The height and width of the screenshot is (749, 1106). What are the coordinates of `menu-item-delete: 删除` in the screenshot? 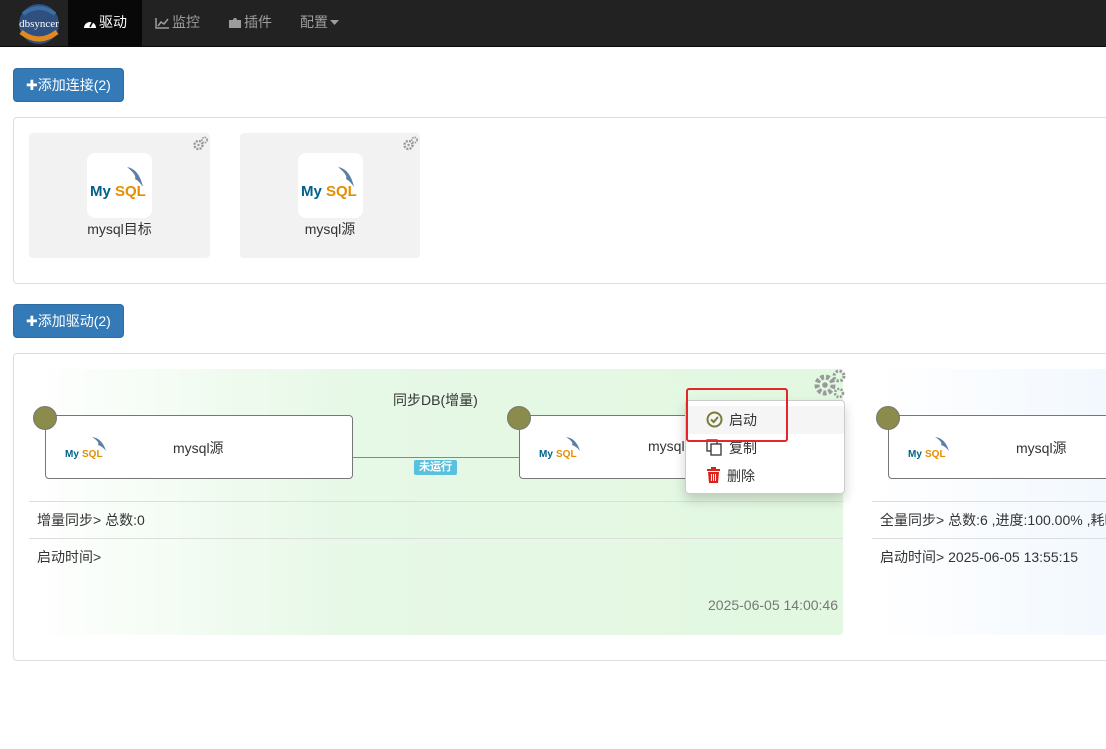 It's located at (765, 476).